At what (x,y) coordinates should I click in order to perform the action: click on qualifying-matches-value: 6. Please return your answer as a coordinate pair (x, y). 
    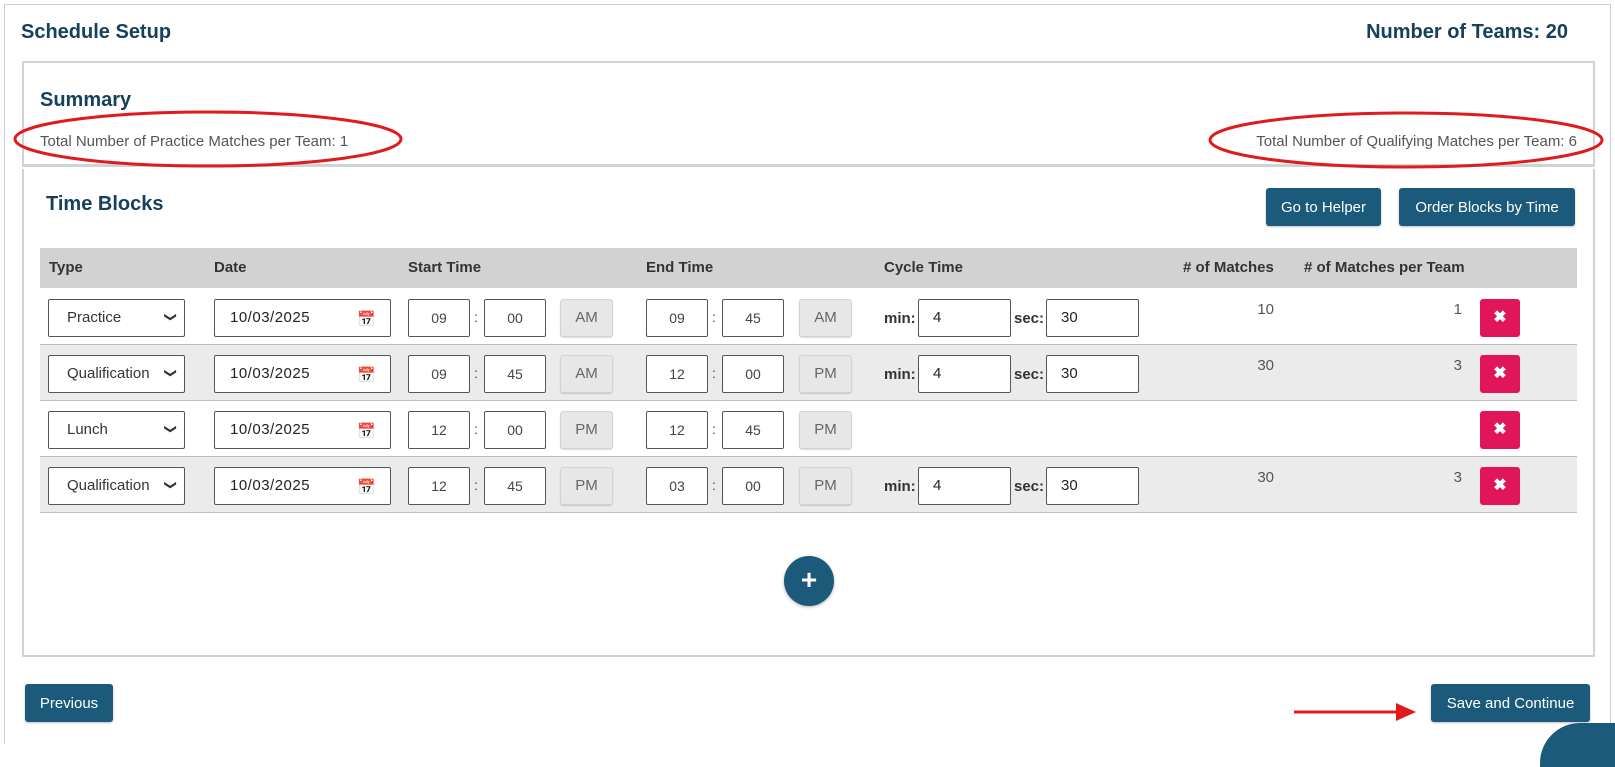
    Looking at the image, I should click on (1572, 141).